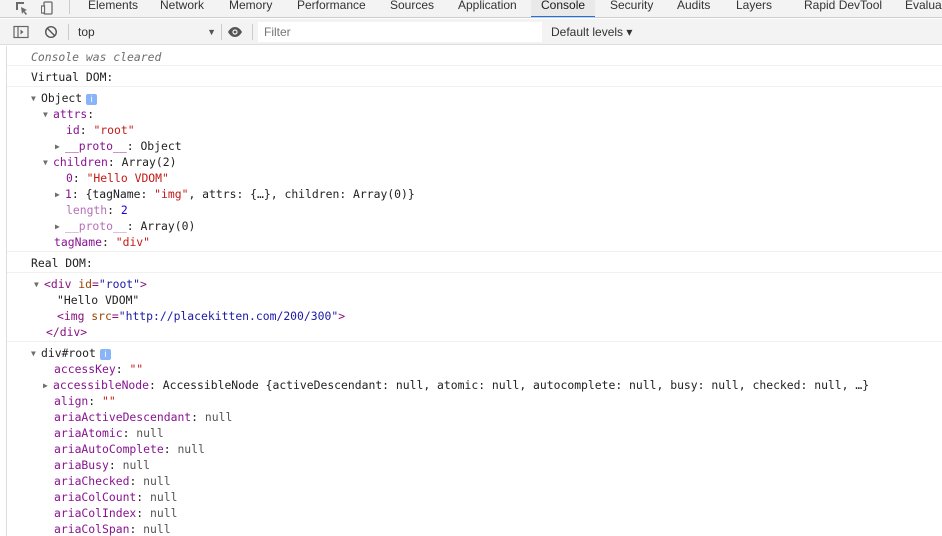 This screenshot has width=942, height=536. I want to click on tree-prop-aria: ariaAtomic: null, so click(109, 433).